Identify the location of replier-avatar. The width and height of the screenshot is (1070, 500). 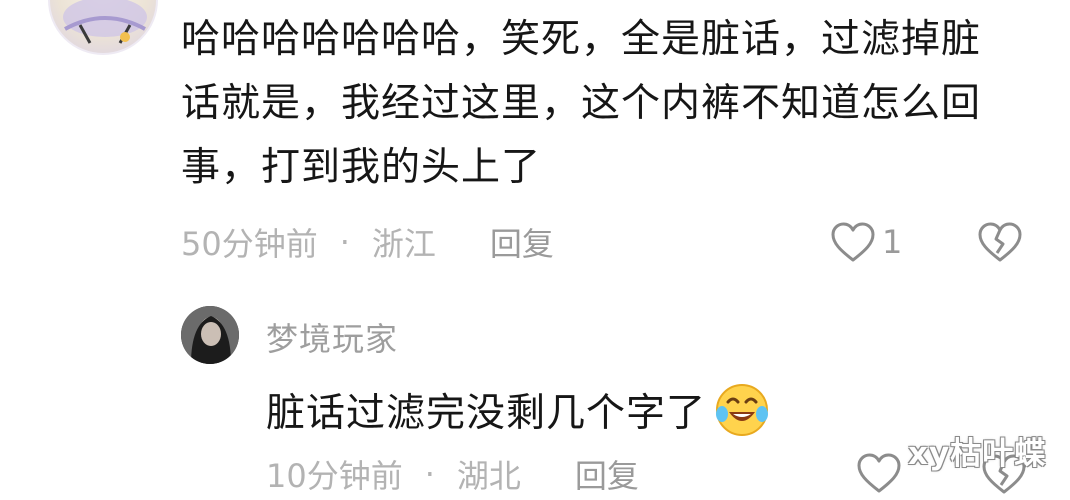
(210, 335).